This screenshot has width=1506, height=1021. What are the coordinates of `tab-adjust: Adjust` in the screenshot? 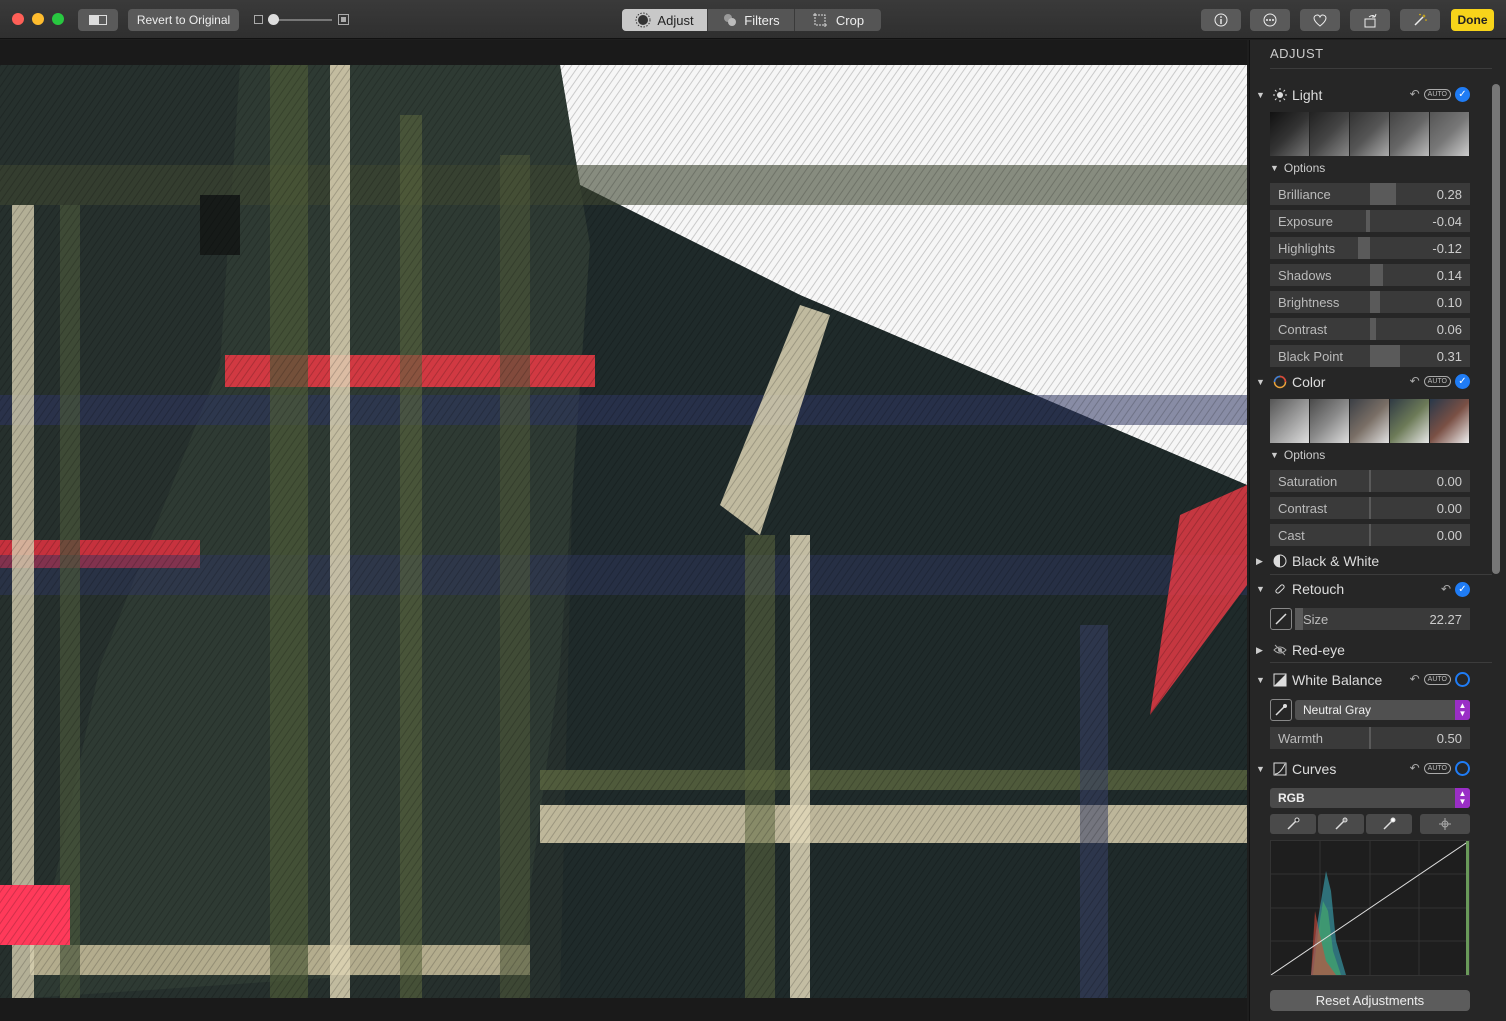 It's located at (665, 20).